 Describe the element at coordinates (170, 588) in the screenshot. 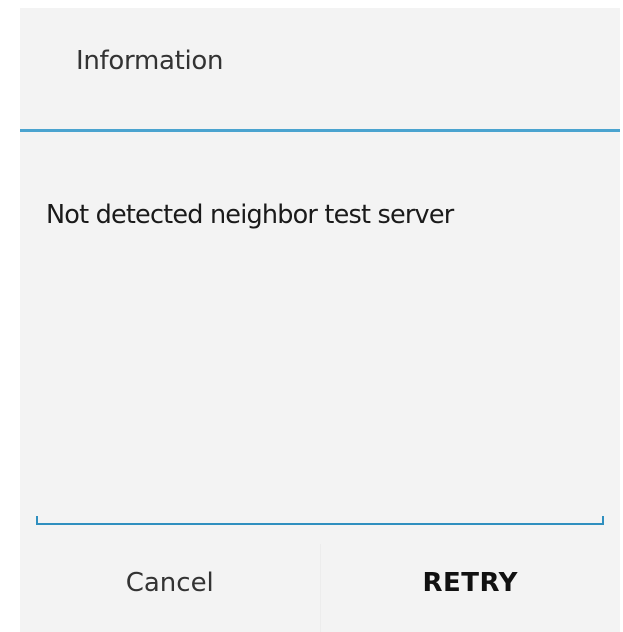

I see `cancel-button: Cancel` at that location.